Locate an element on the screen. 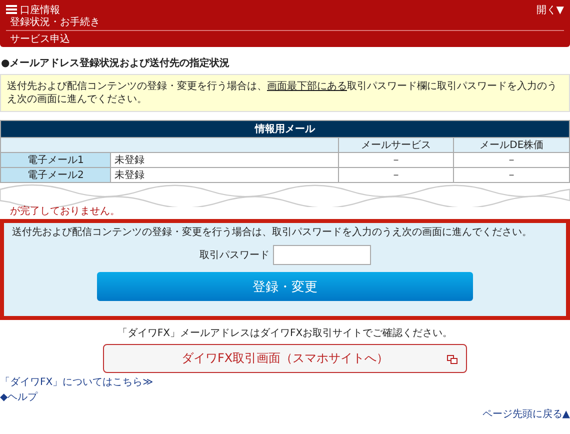 The image size is (570, 434). password-field is located at coordinates (321, 255).